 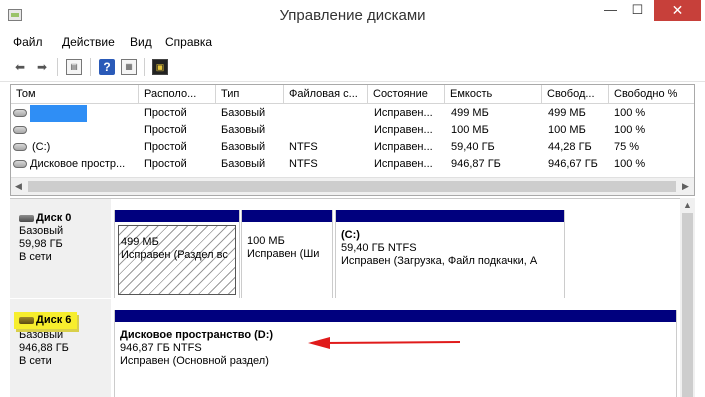 I want to click on volume-capacity: 100 МБ, so click(x=470, y=130).